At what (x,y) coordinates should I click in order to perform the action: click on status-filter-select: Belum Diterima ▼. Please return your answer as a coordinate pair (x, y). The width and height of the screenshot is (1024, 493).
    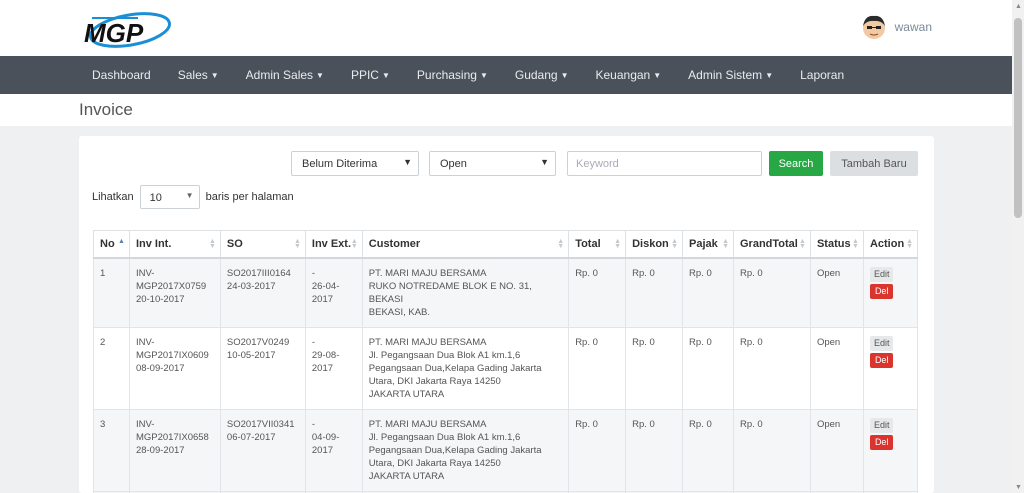
    Looking at the image, I should click on (355, 163).